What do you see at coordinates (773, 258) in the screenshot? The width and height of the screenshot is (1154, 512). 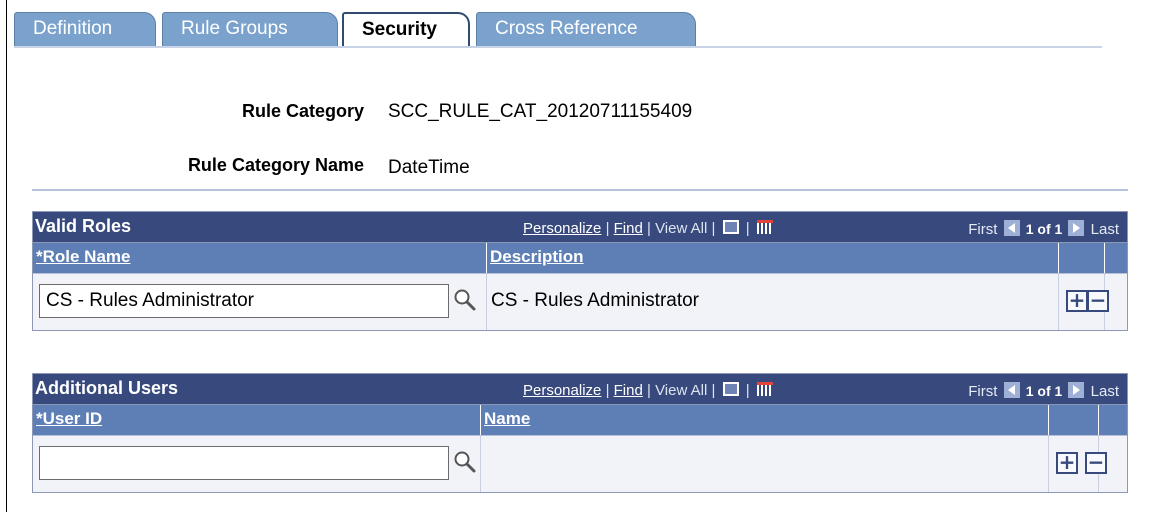 I see `description-column-header: Description` at bounding box center [773, 258].